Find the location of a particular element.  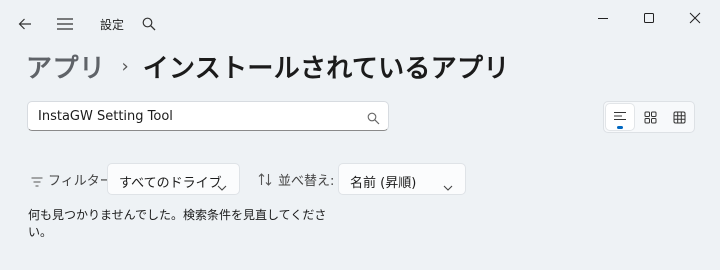

grid-view-icon is located at coordinates (650, 117).